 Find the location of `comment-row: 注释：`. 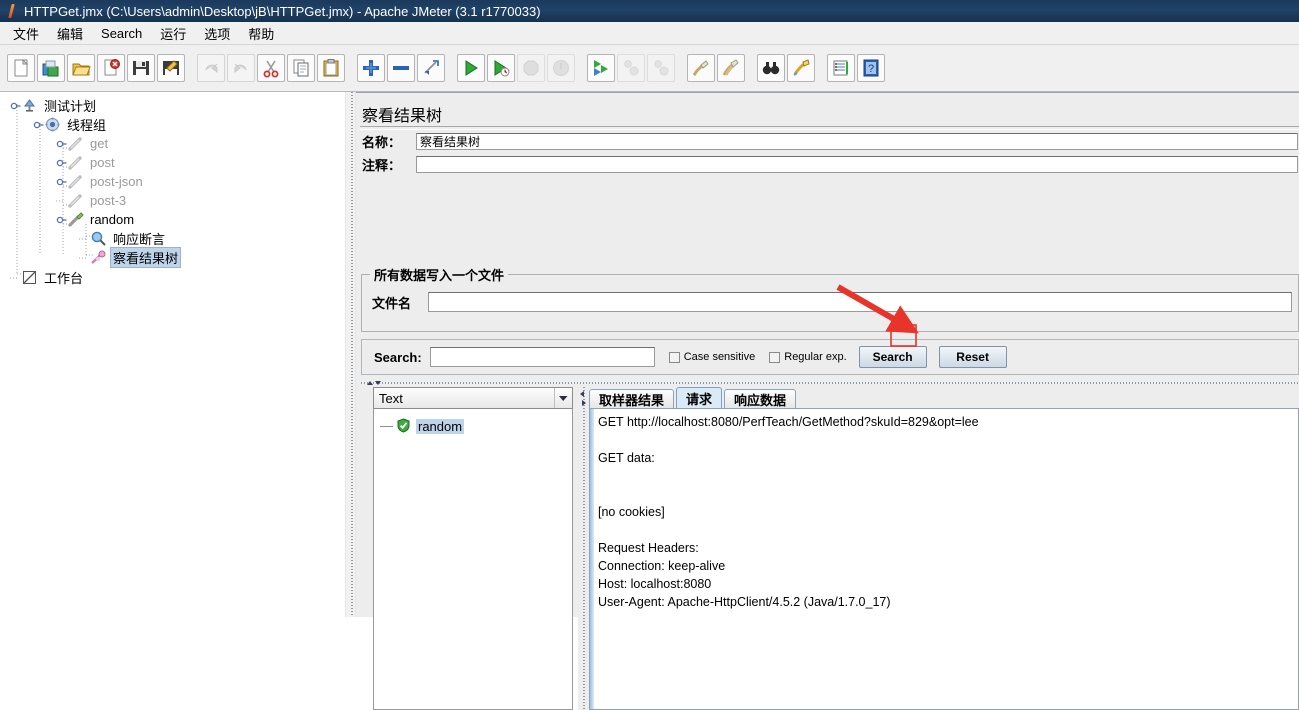

comment-row: 注释： is located at coordinates (830, 164).